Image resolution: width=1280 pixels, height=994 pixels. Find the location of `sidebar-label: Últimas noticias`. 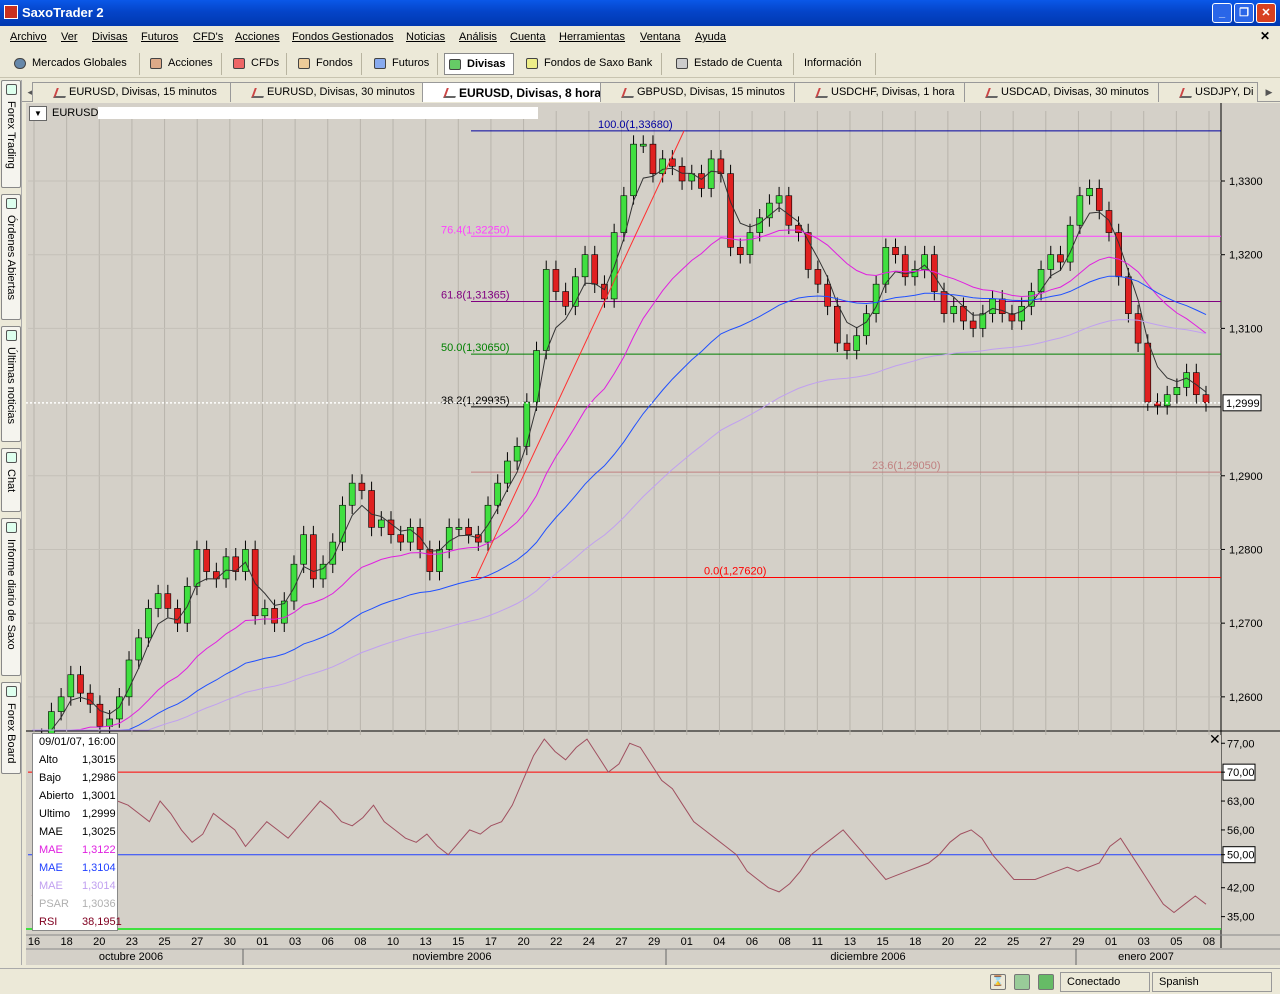

sidebar-label: Últimas noticias is located at coordinates (11, 386).